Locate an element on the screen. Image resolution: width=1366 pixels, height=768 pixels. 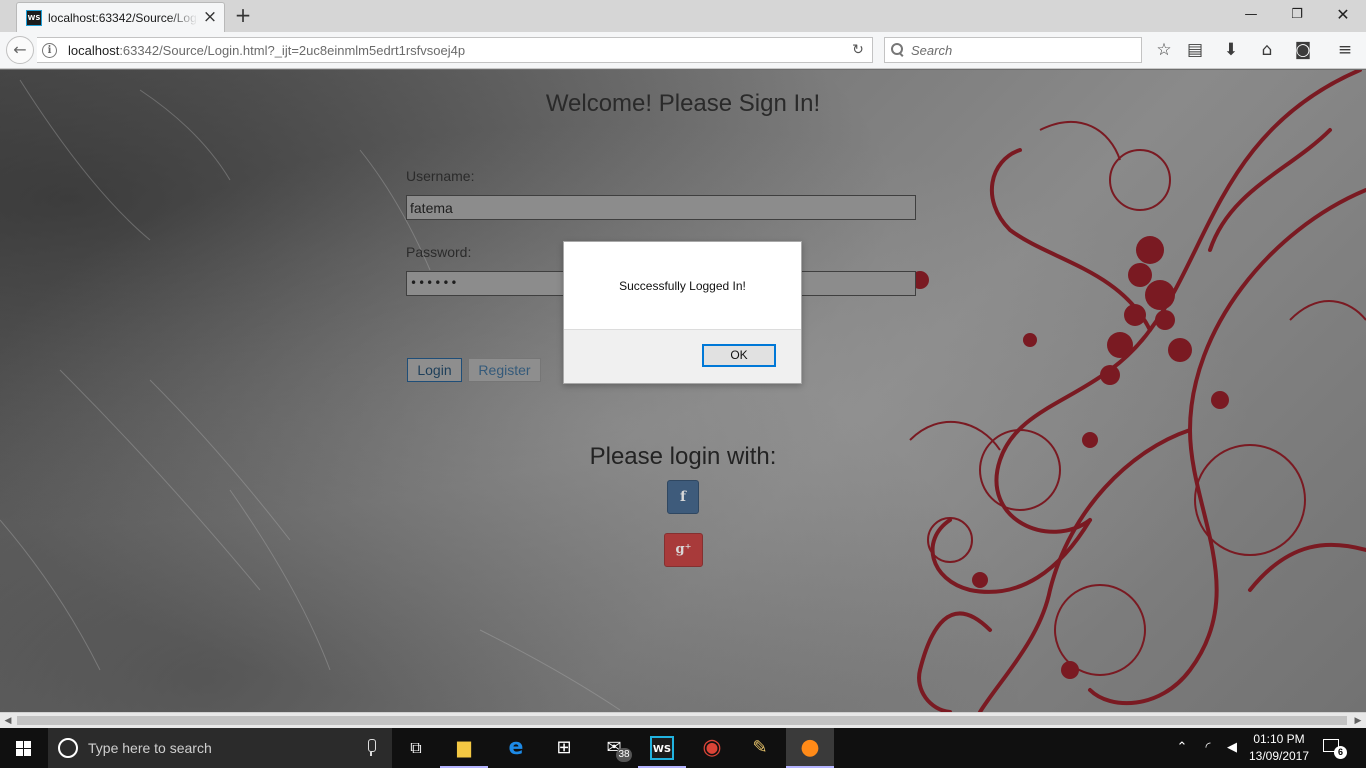
info-icon: i is located at coordinates (49, 50).